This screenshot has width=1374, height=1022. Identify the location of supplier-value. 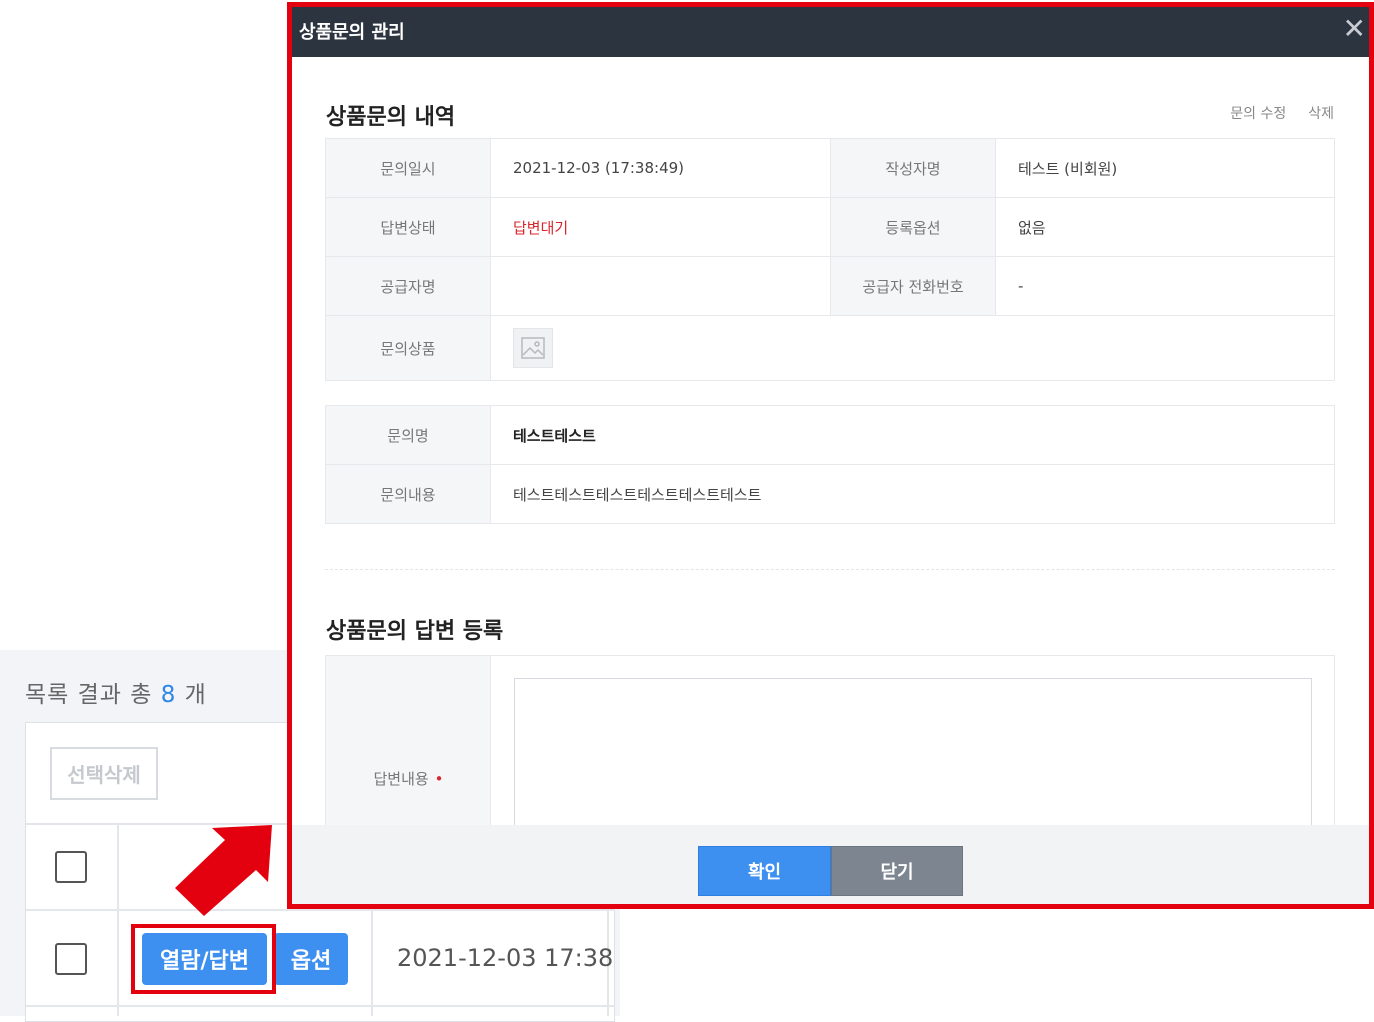
(660, 286).